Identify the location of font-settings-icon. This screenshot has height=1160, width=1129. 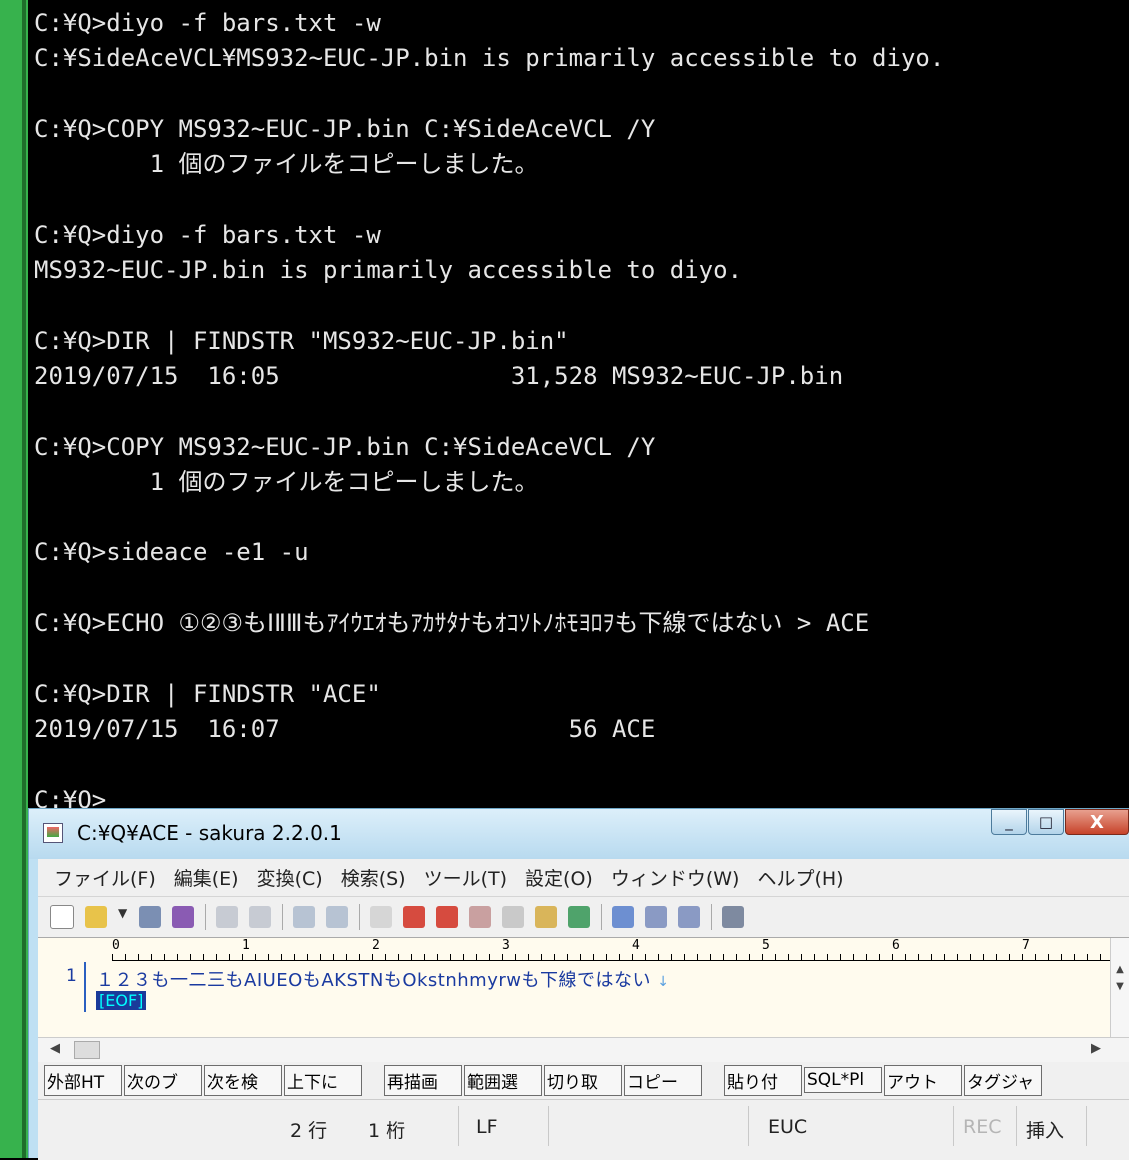
(623, 917).